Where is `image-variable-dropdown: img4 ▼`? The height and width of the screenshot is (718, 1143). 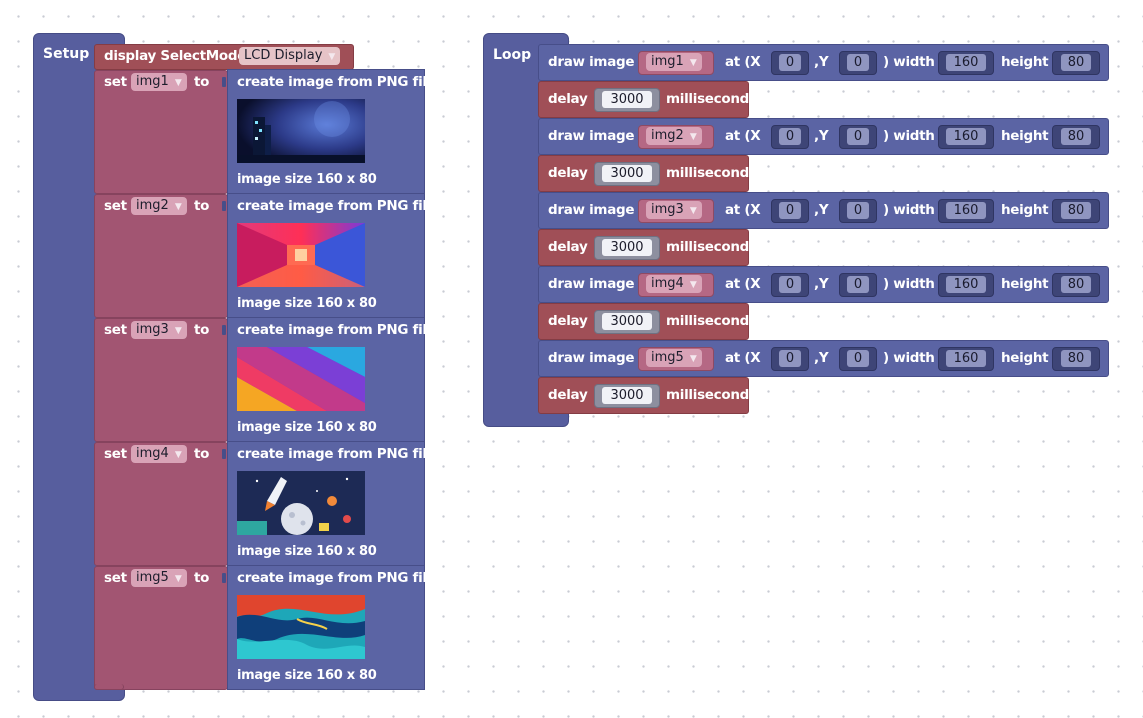 image-variable-dropdown: img4 ▼ is located at coordinates (674, 284).